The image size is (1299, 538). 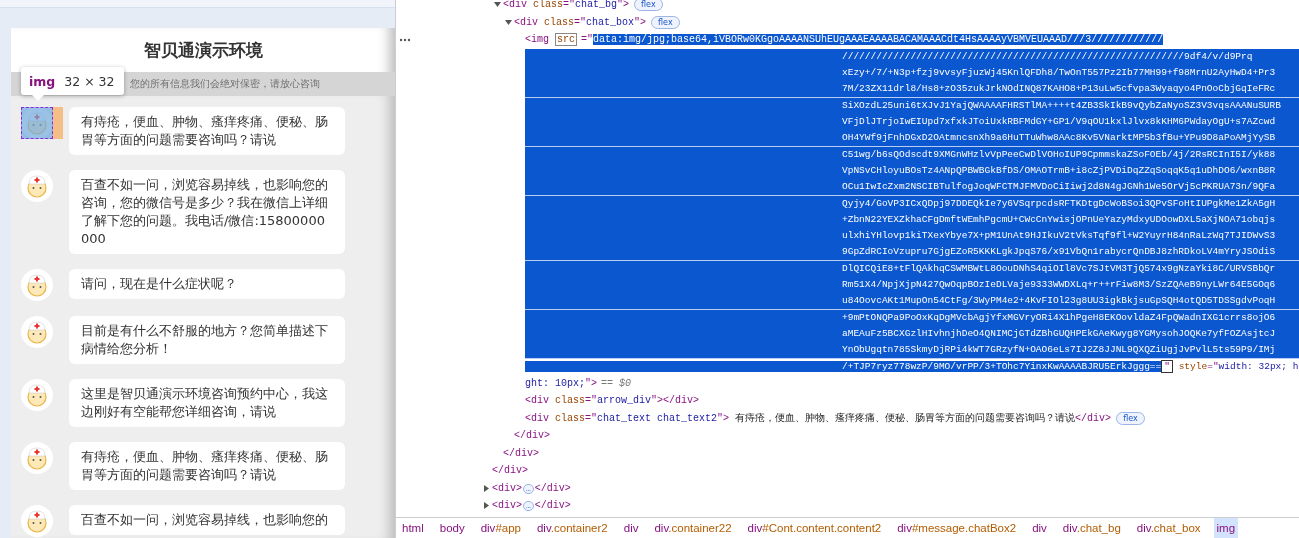 I want to click on code-line: <div class="chat_text chat_text2"> 有痔疮，便血、肿物、瘙痒疼痛、便秘、肠胃等方面的问题需要咨询吗？请说</div>, so click(x=818, y=418).